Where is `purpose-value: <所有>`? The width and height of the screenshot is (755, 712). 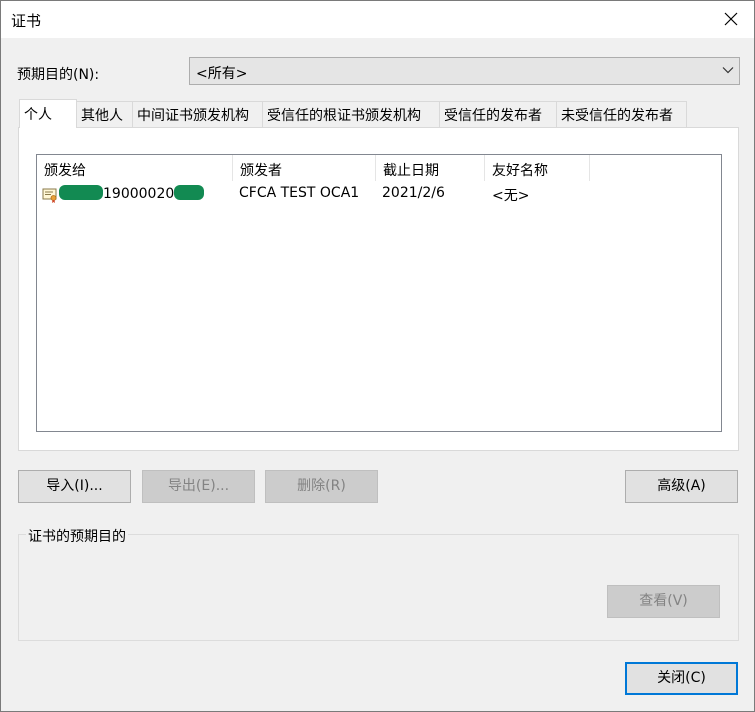
purpose-value: <所有> is located at coordinates (222, 74).